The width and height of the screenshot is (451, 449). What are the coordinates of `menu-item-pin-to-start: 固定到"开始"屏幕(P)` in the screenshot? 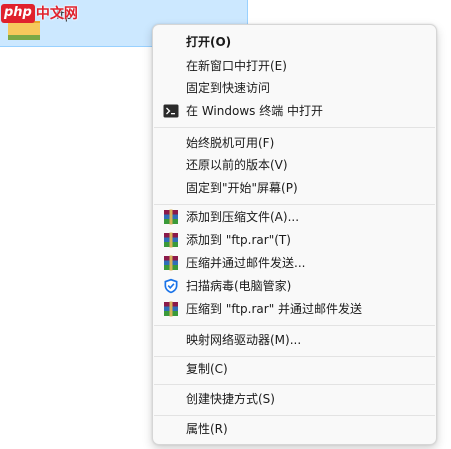 It's located at (294, 188).